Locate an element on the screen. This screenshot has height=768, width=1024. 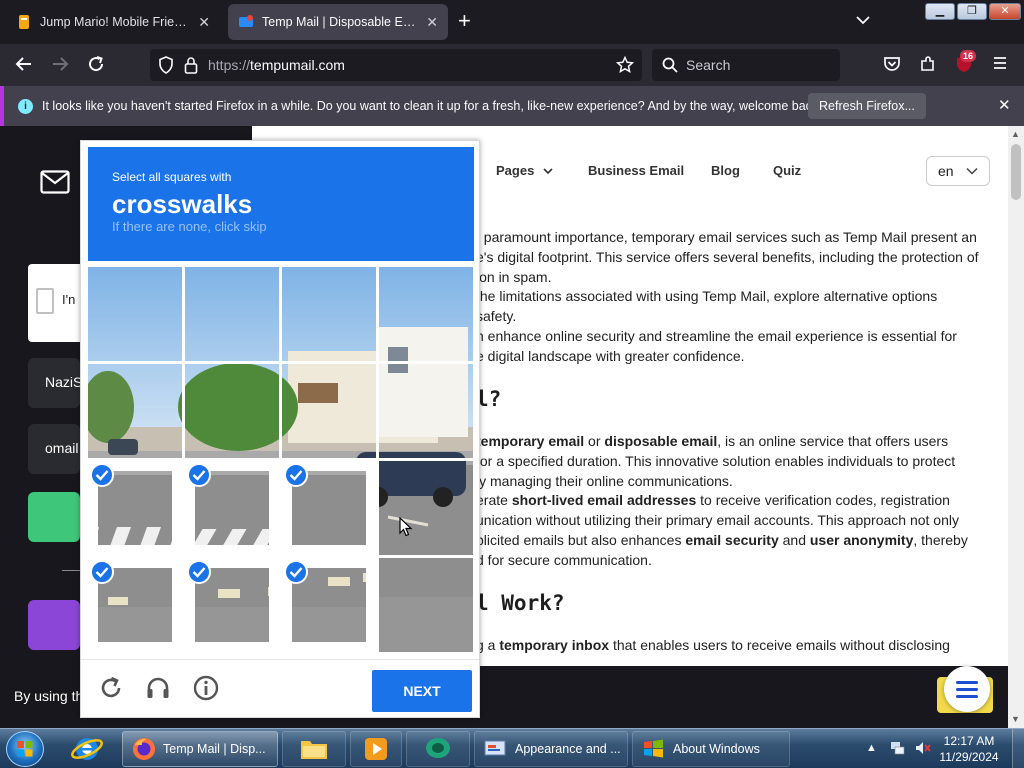
audio-icon is located at coordinates (158, 688).